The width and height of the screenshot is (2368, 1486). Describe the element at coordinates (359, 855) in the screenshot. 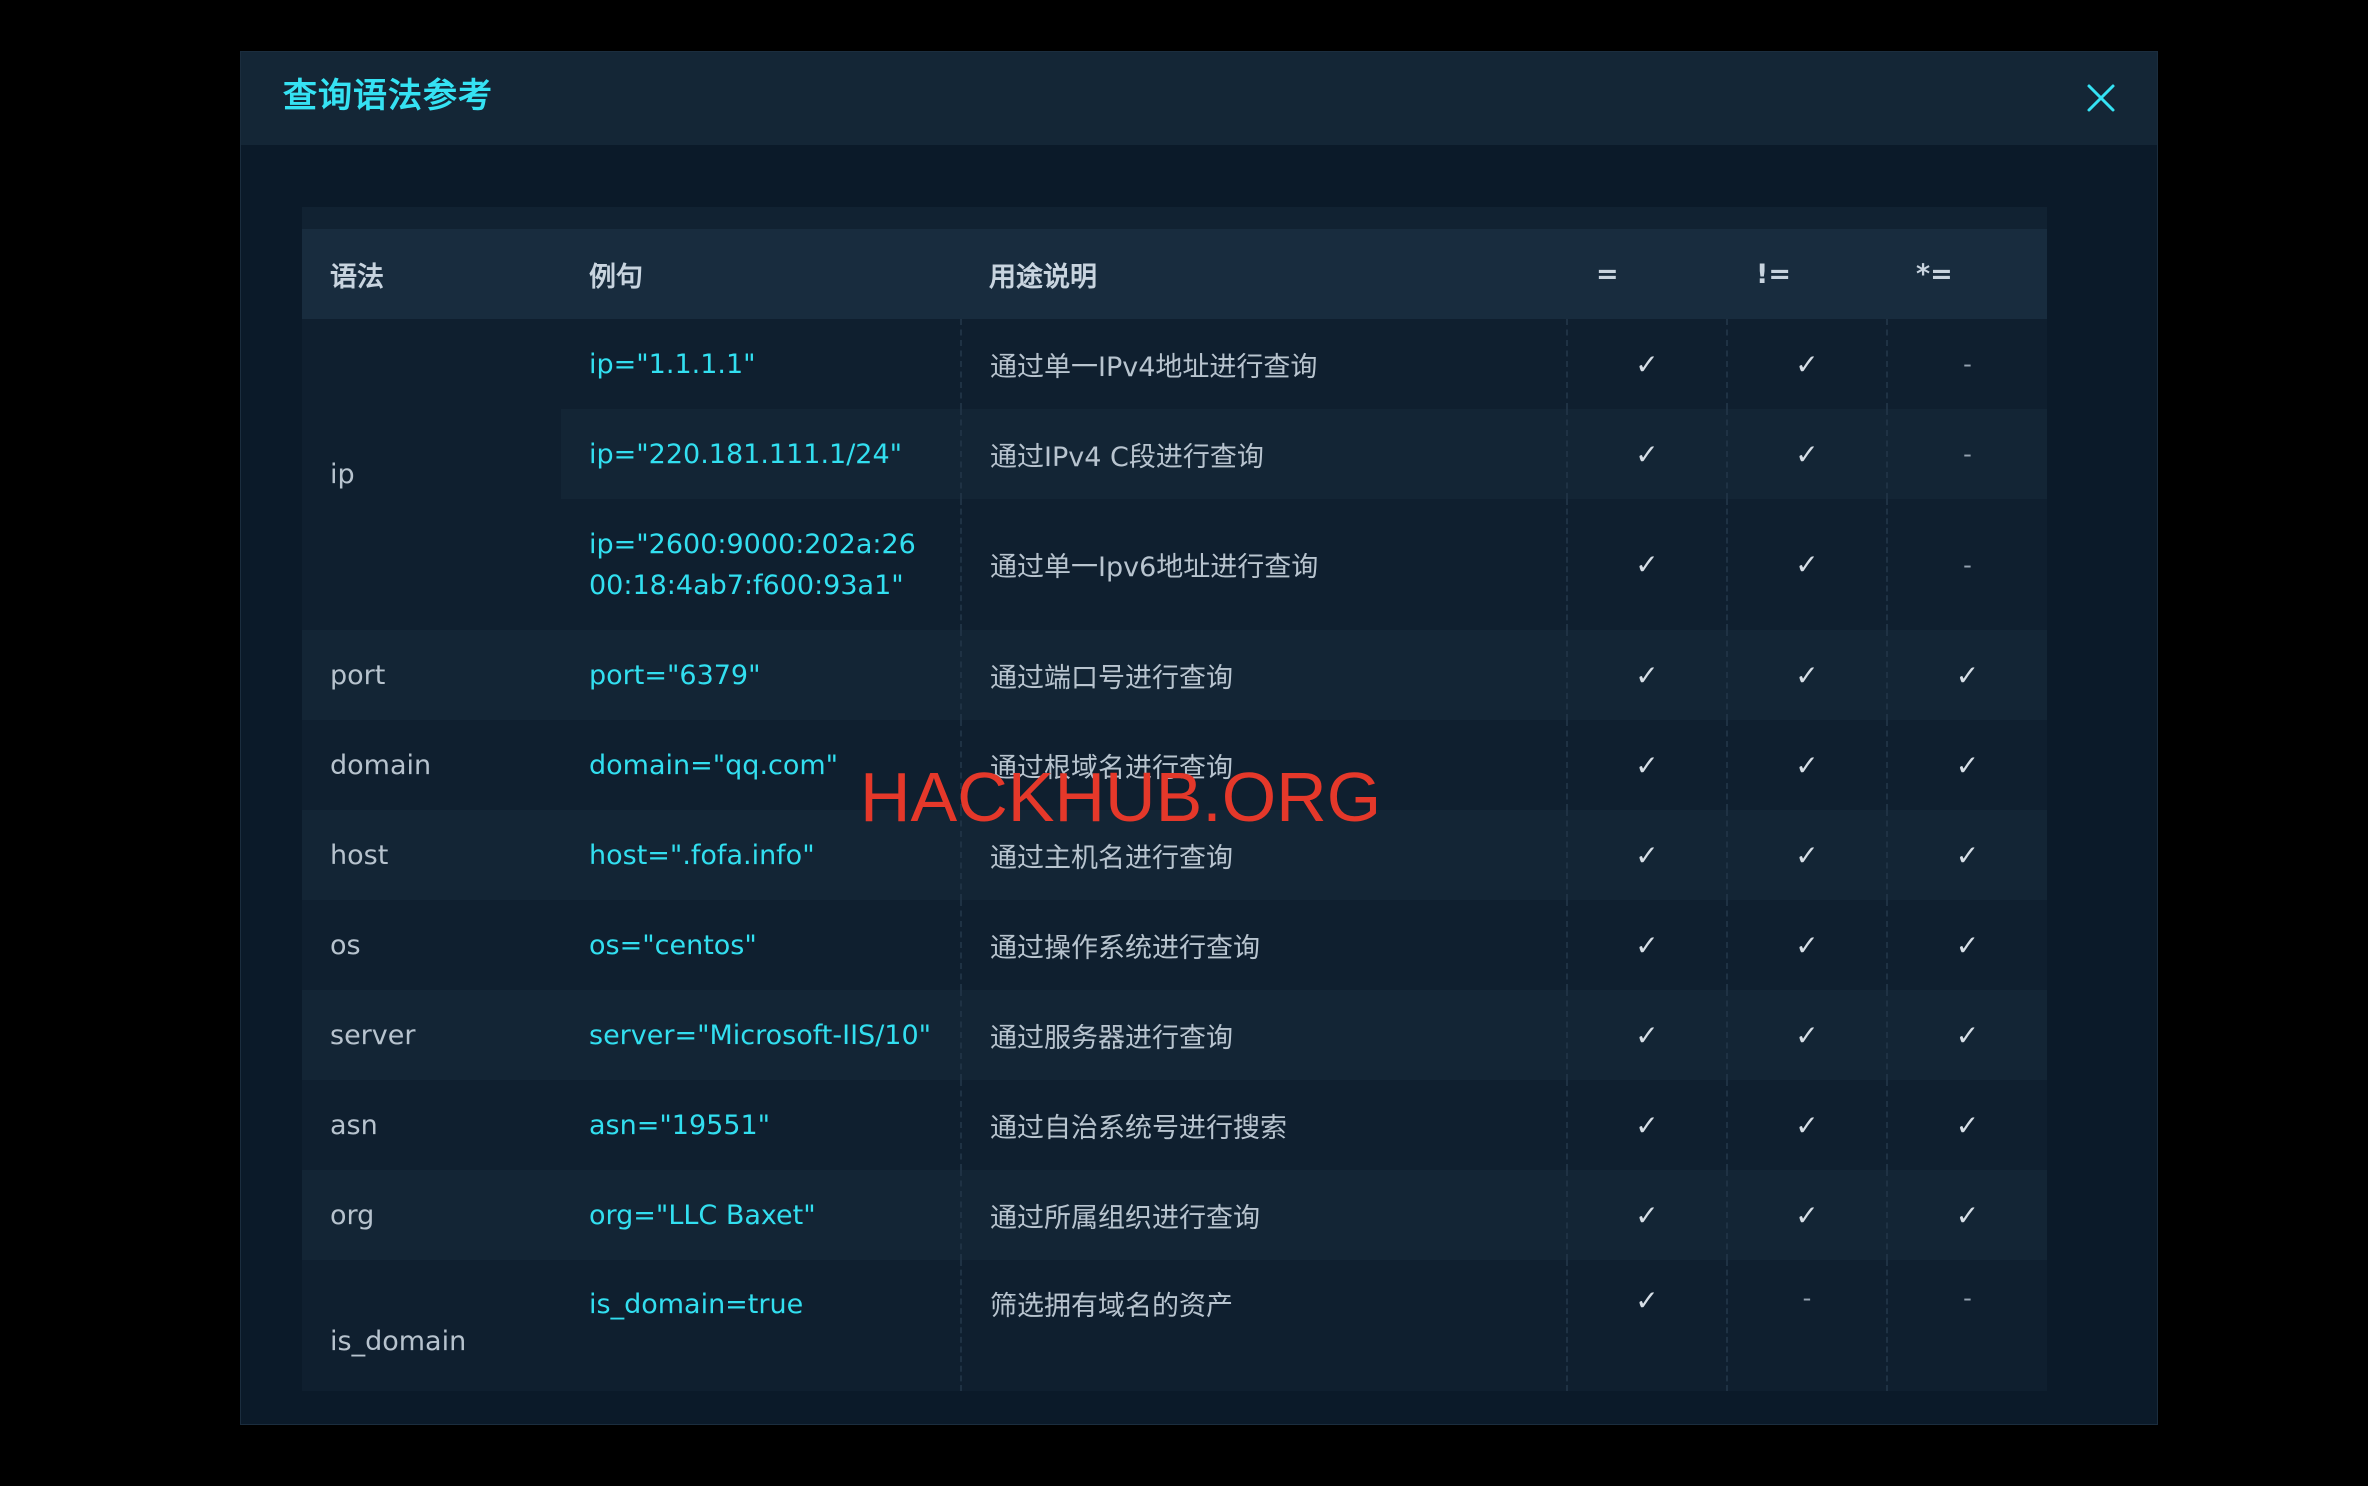

I see `syntax-cell: host` at that location.